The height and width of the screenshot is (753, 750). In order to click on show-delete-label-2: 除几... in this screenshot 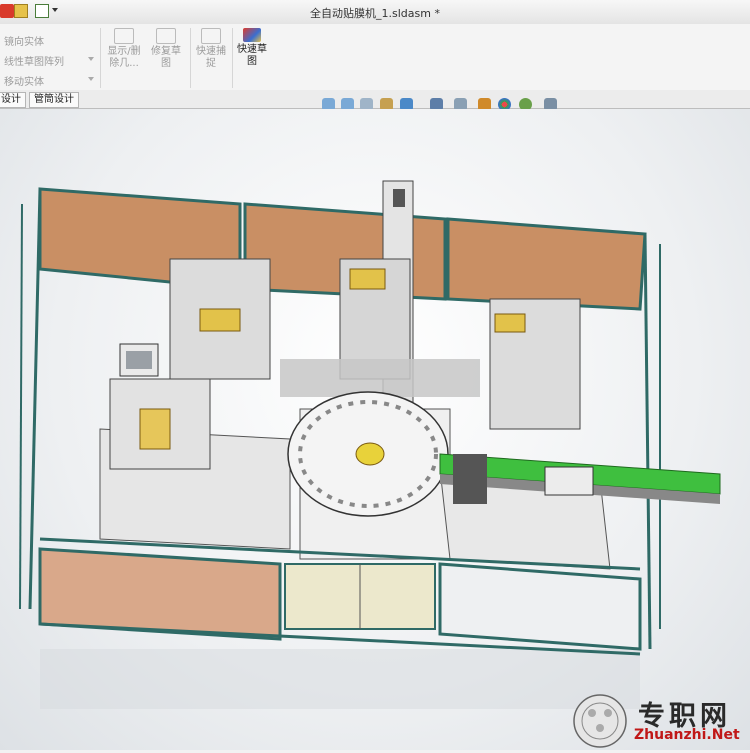, I will do `click(124, 63)`.